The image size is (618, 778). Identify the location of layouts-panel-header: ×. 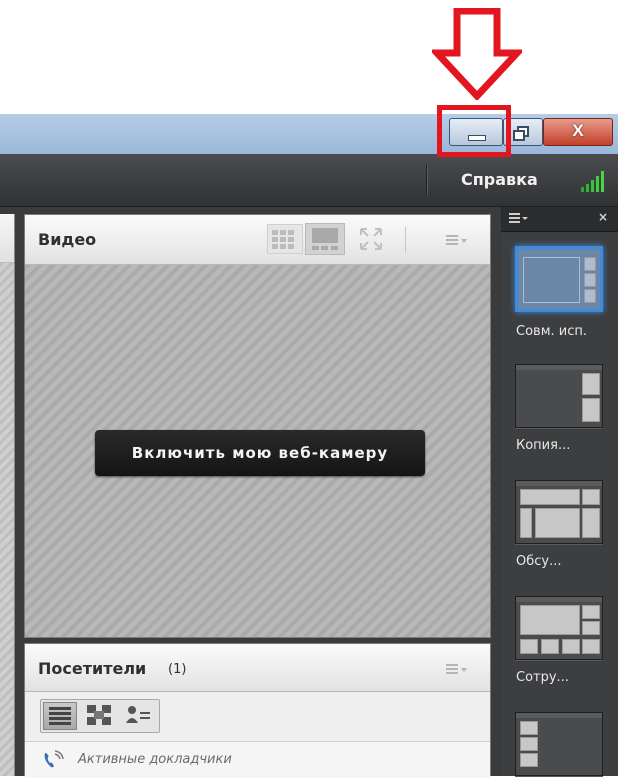
(559, 219).